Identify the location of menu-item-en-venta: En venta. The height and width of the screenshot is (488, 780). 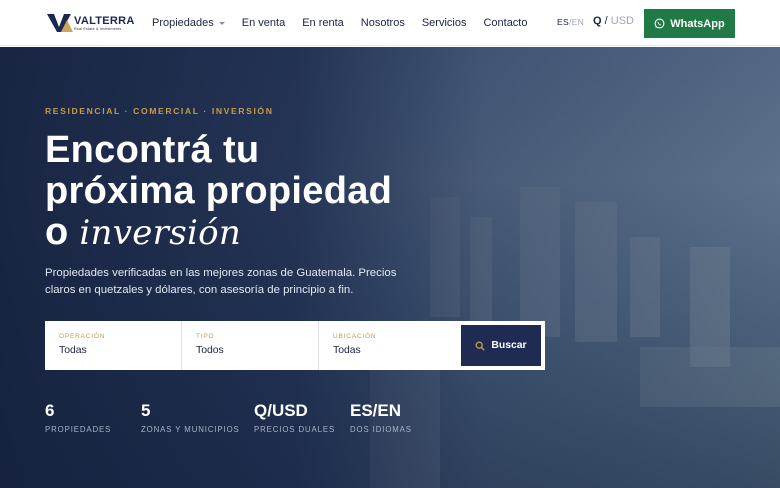
(263, 23).